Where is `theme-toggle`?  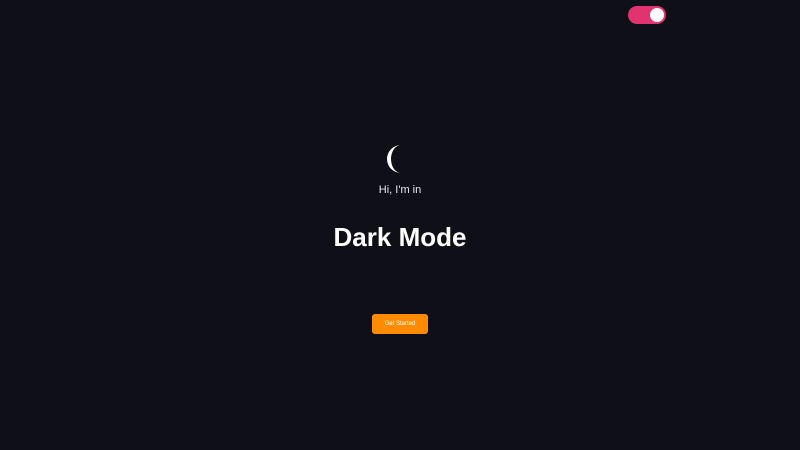
theme-toggle is located at coordinates (647, 15).